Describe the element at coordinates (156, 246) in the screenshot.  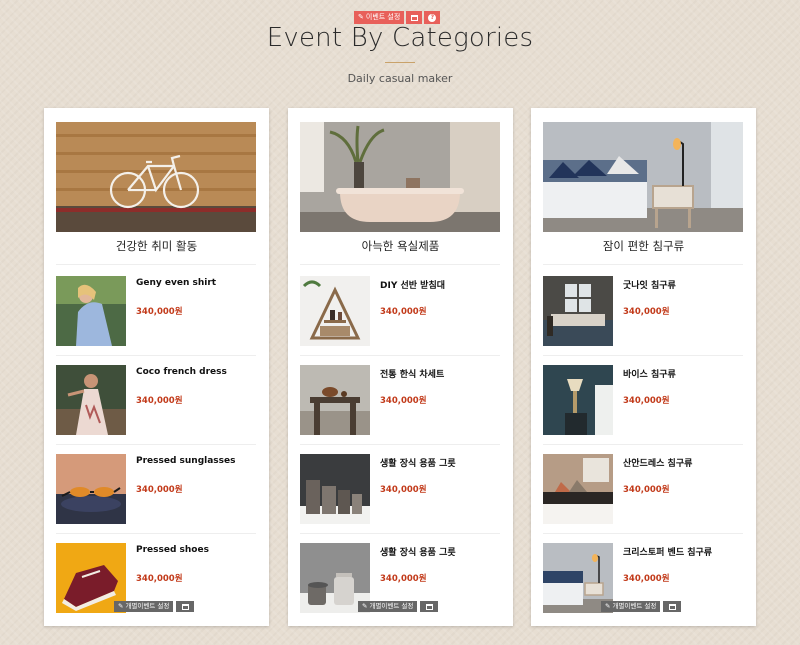
I see `category-title: 건강한 취미 활동` at that location.